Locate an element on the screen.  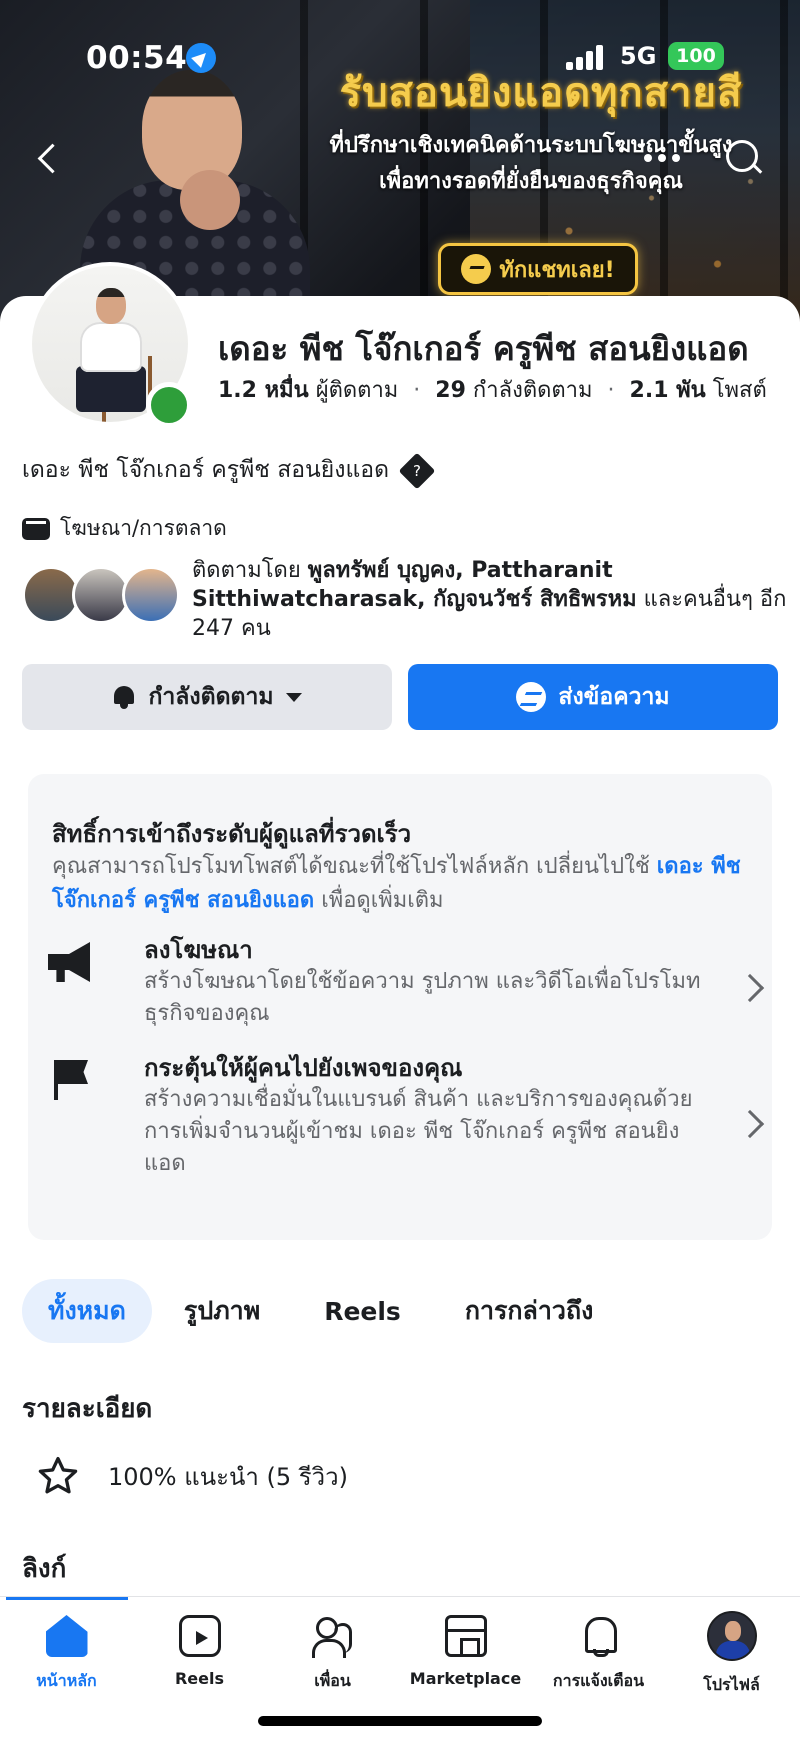
following-button-label: กำลังติดตาม is located at coordinates (211, 697).